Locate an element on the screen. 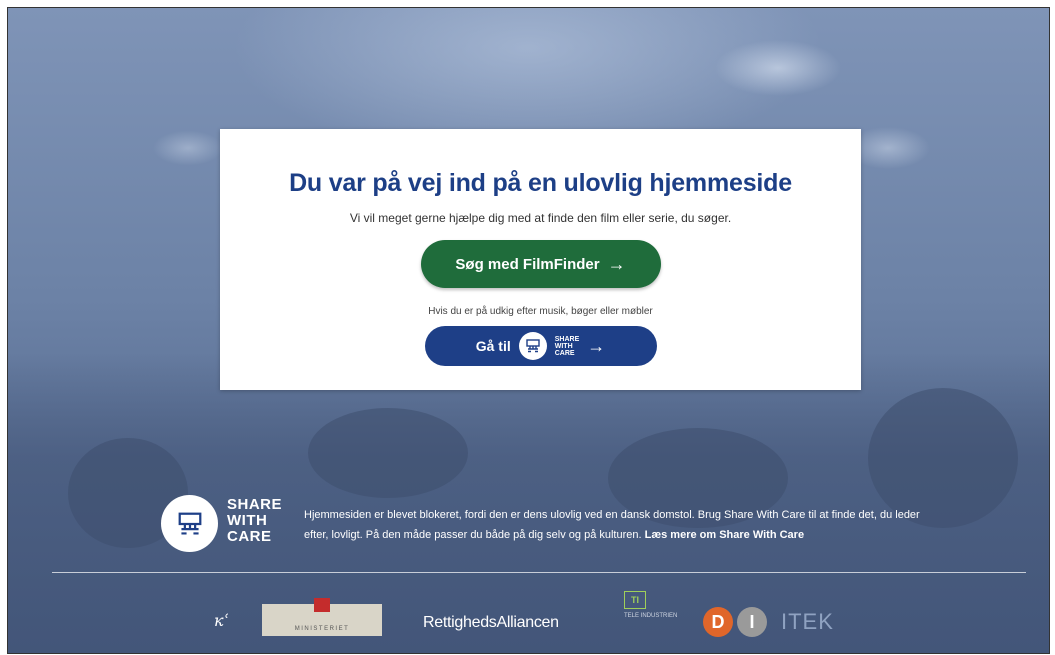 The image size is (1055, 655). filmfinder-label: Søg med FilmFinder is located at coordinates (527, 264).